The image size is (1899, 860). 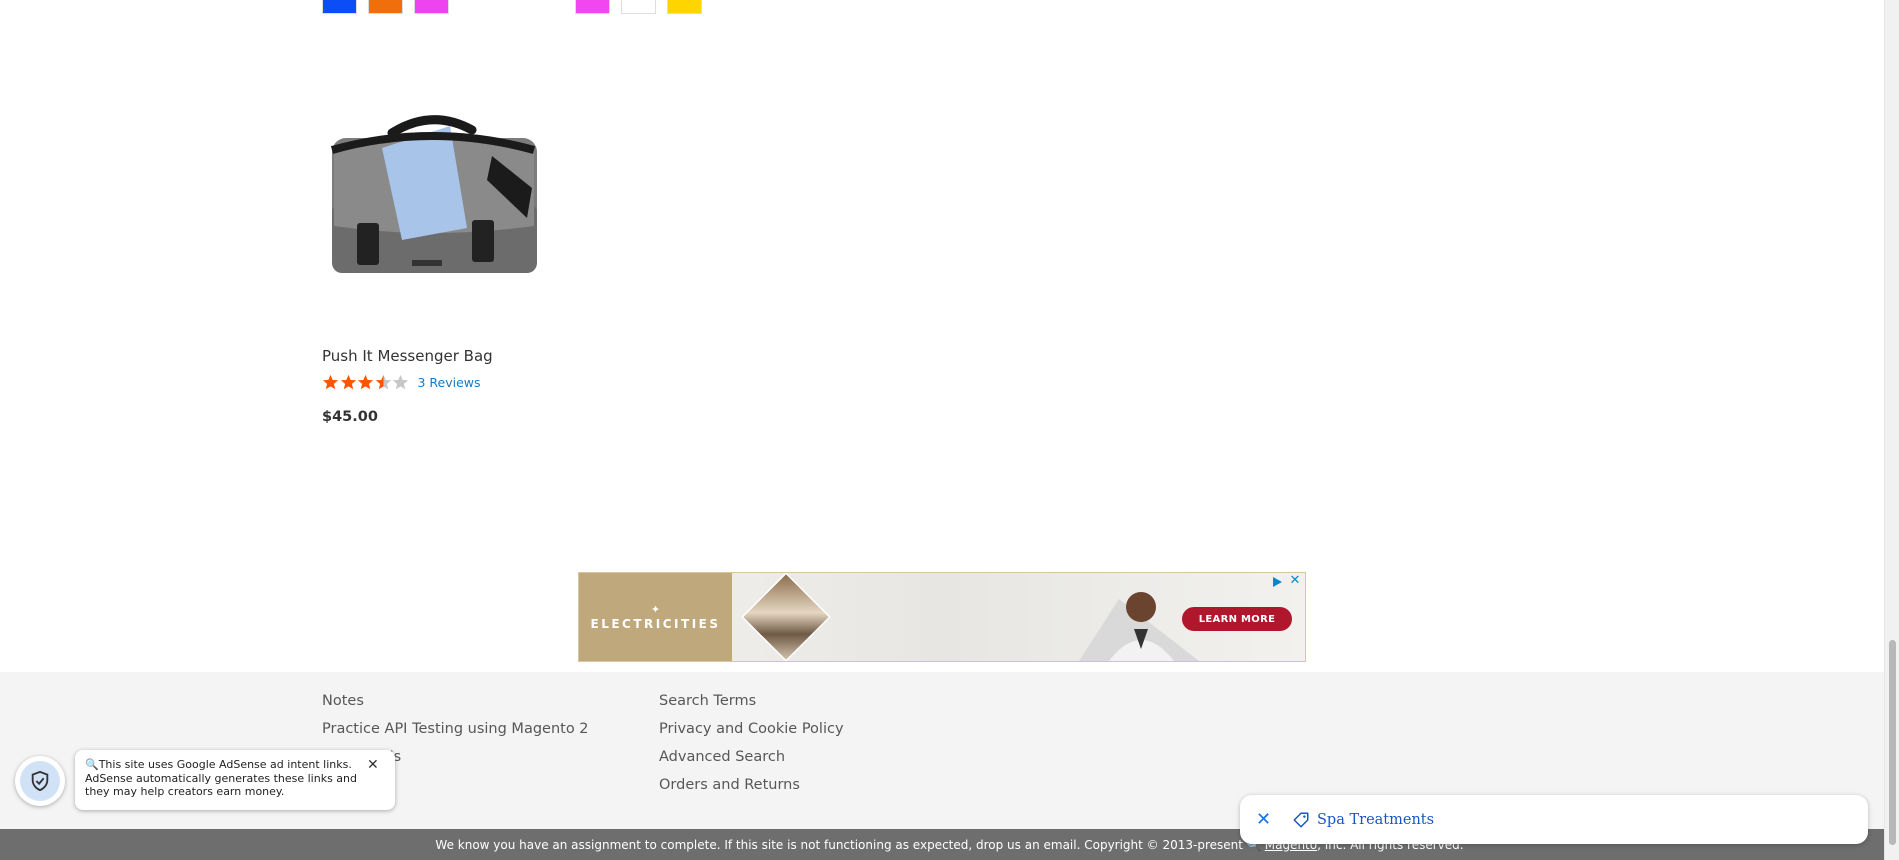 I want to click on product-rating: 3 Reviews, so click(x=401, y=382).